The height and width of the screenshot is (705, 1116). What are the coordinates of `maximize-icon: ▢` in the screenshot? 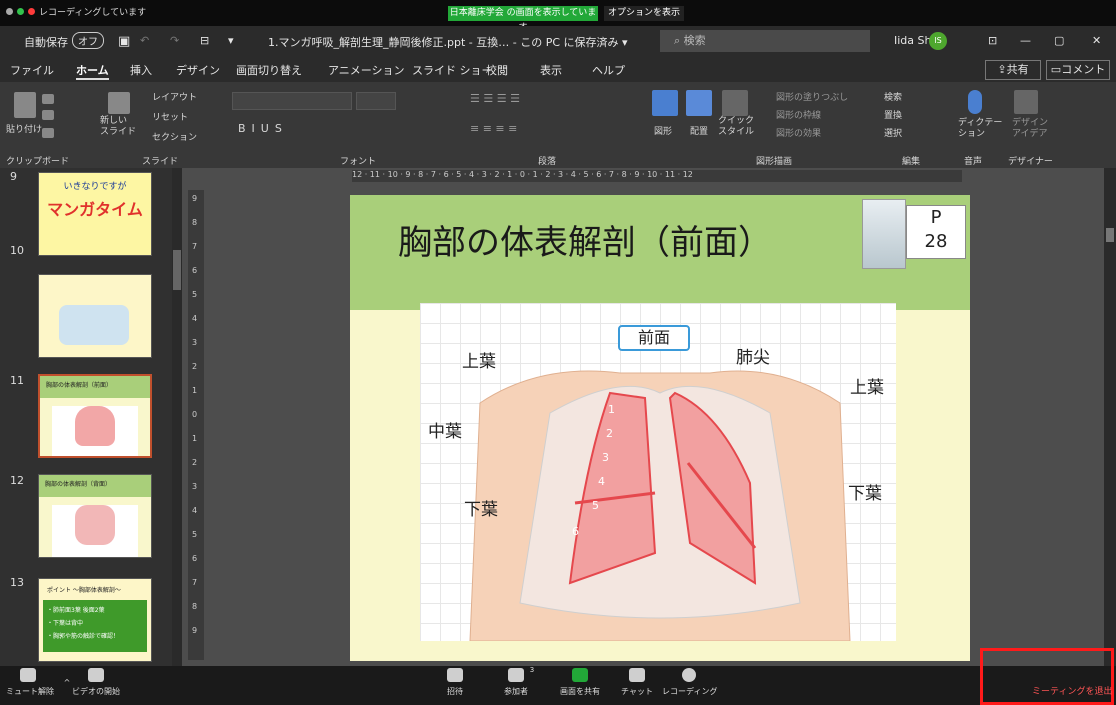 It's located at (1059, 40).